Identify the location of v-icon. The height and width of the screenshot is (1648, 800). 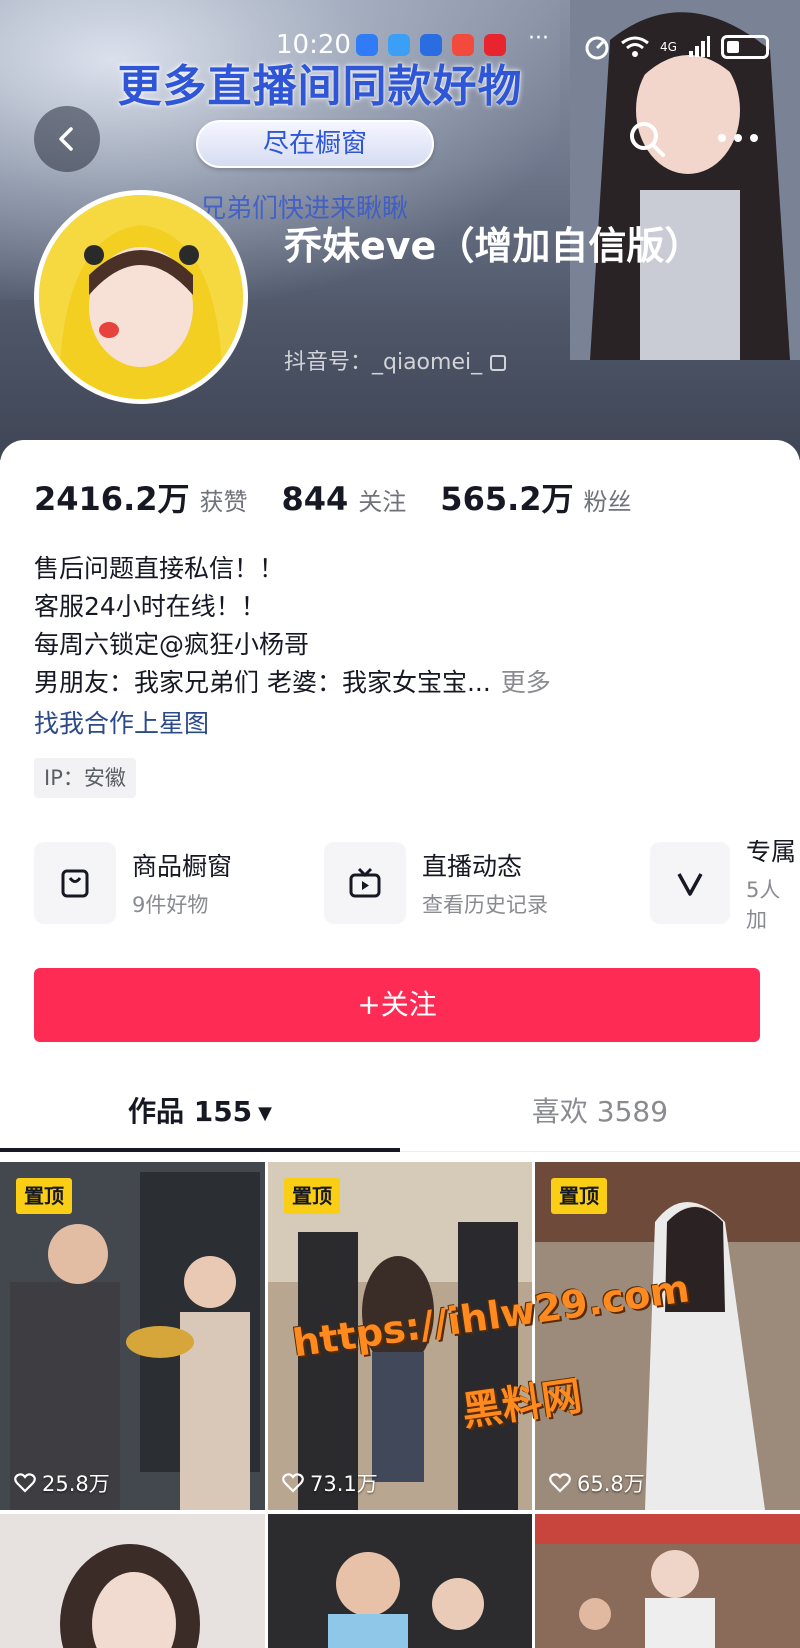
(690, 883).